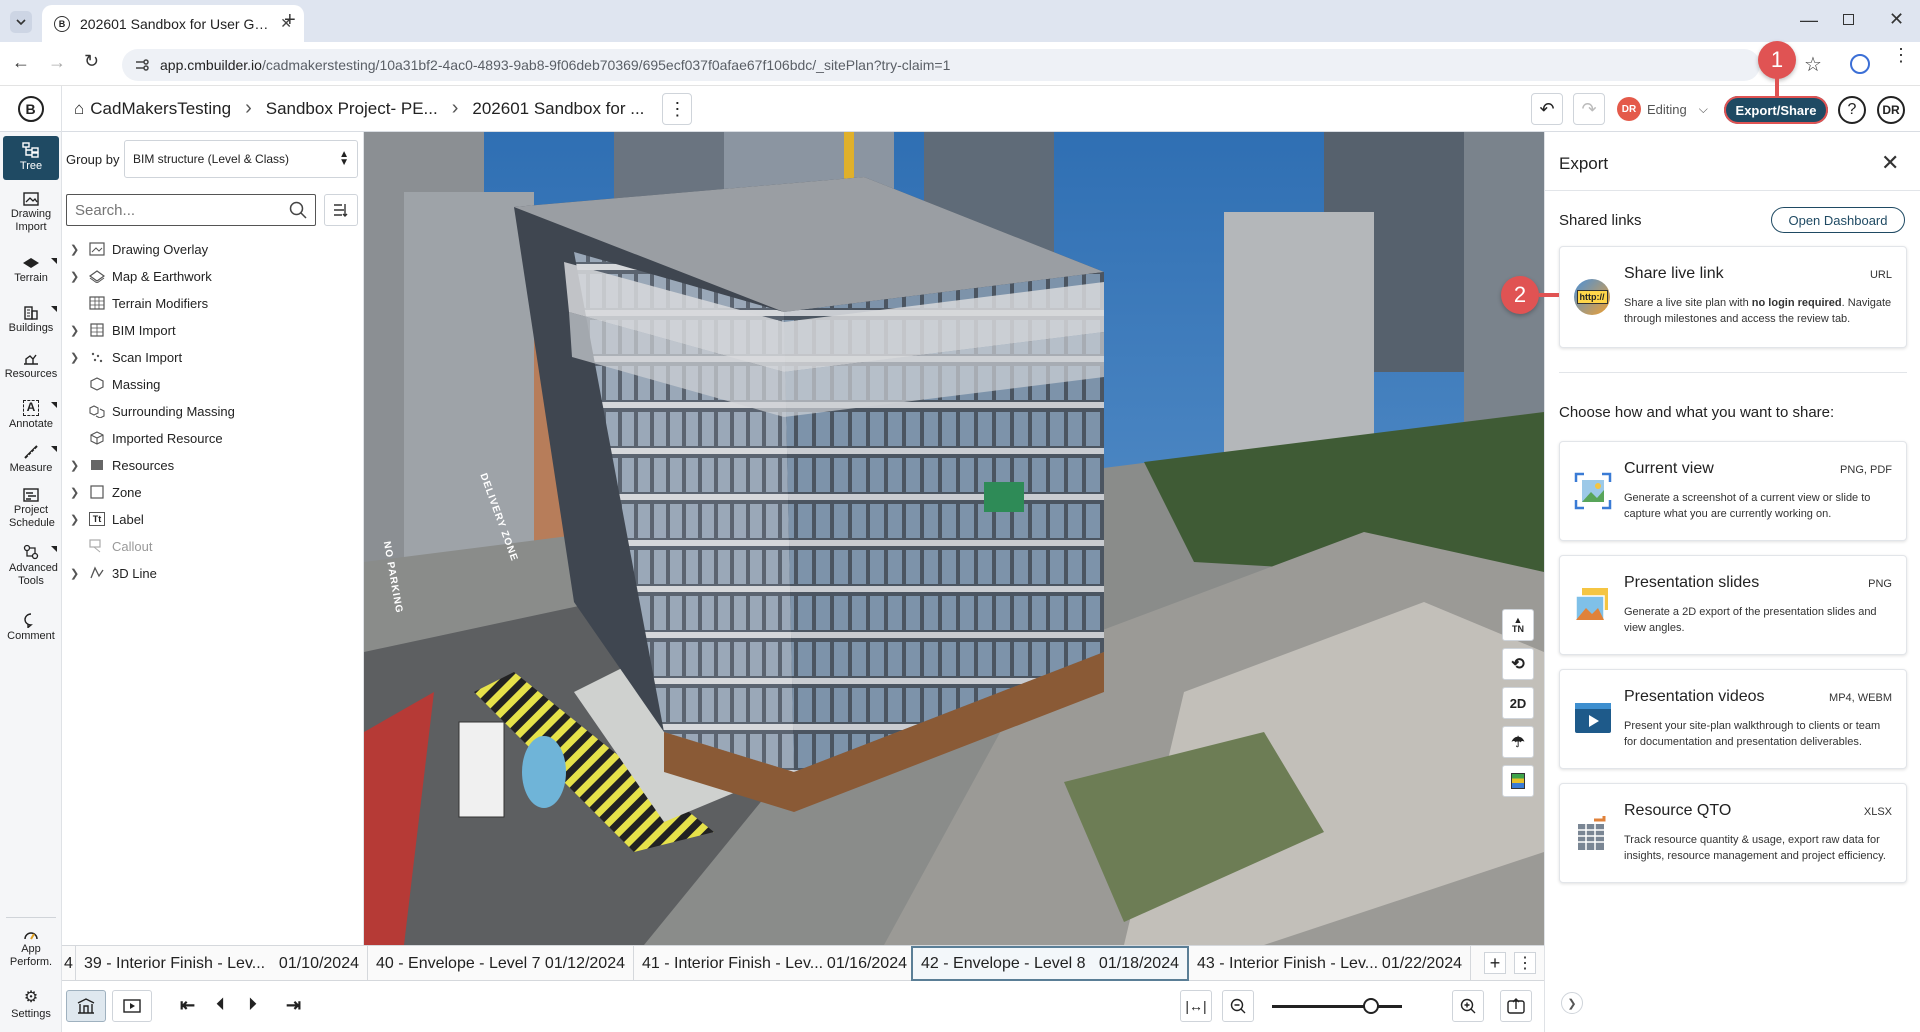  What do you see at coordinates (31, 313) in the screenshot?
I see `buildings-icon` at bounding box center [31, 313].